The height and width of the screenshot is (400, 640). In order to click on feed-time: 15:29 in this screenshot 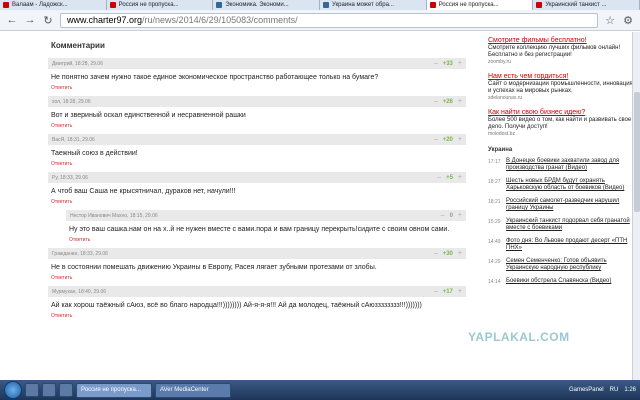, I will do `click(494, 222)`.